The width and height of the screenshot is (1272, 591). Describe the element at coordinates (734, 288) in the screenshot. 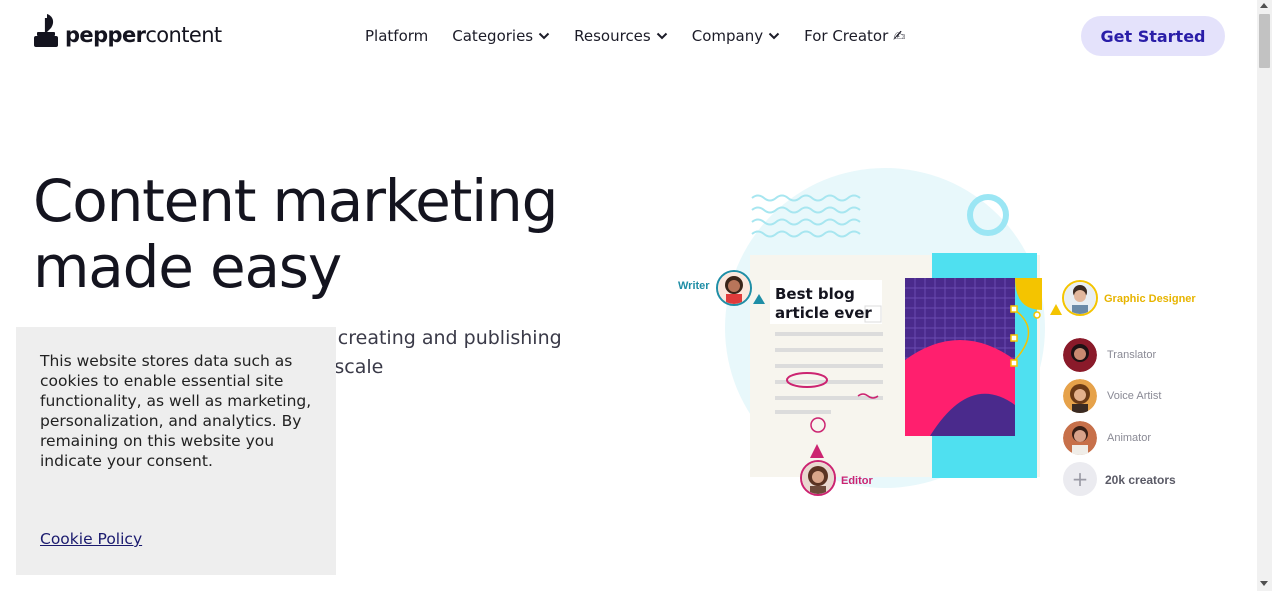

I see `writer-avatar` at that location.